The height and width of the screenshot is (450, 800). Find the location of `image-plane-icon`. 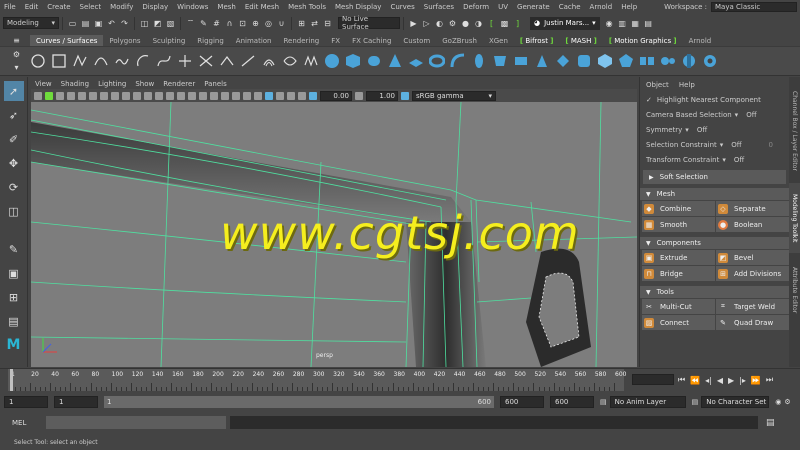

image-plane-icon is located at coordinates (71, 95).